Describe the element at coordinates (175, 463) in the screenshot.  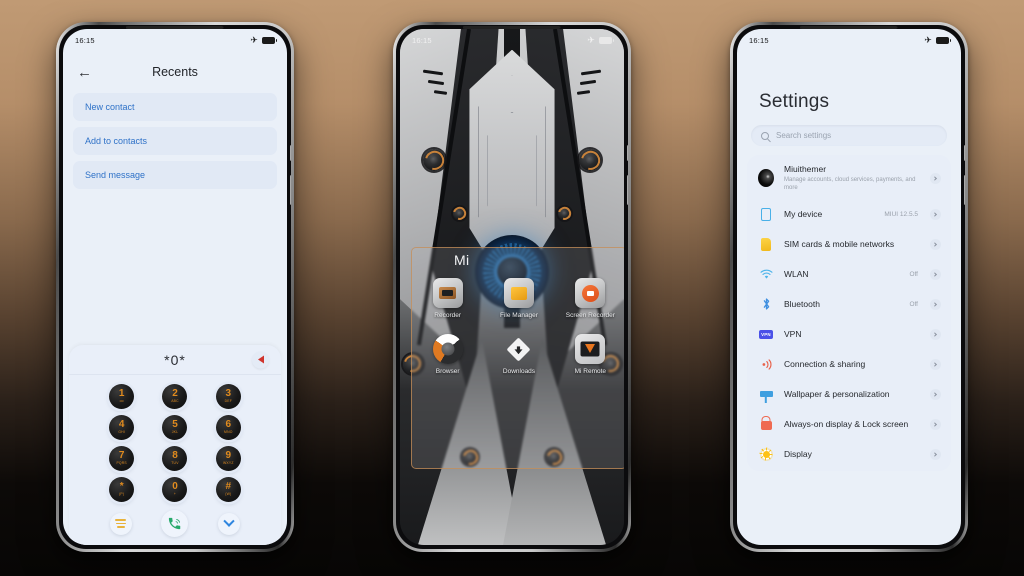
I see `key-letters: TUV` at that location.